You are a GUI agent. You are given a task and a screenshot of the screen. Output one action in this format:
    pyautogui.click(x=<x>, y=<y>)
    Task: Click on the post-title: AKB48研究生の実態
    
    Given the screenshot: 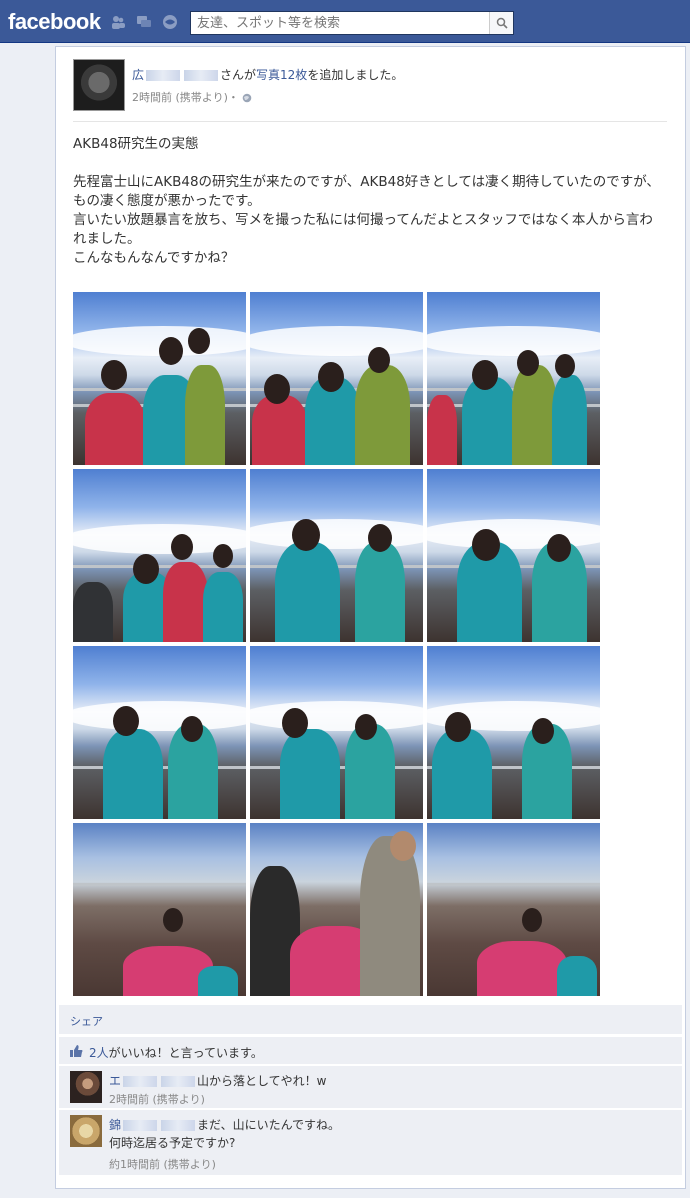 What is the action you would take?
    pyautogui.click(x=136, y=144)
    